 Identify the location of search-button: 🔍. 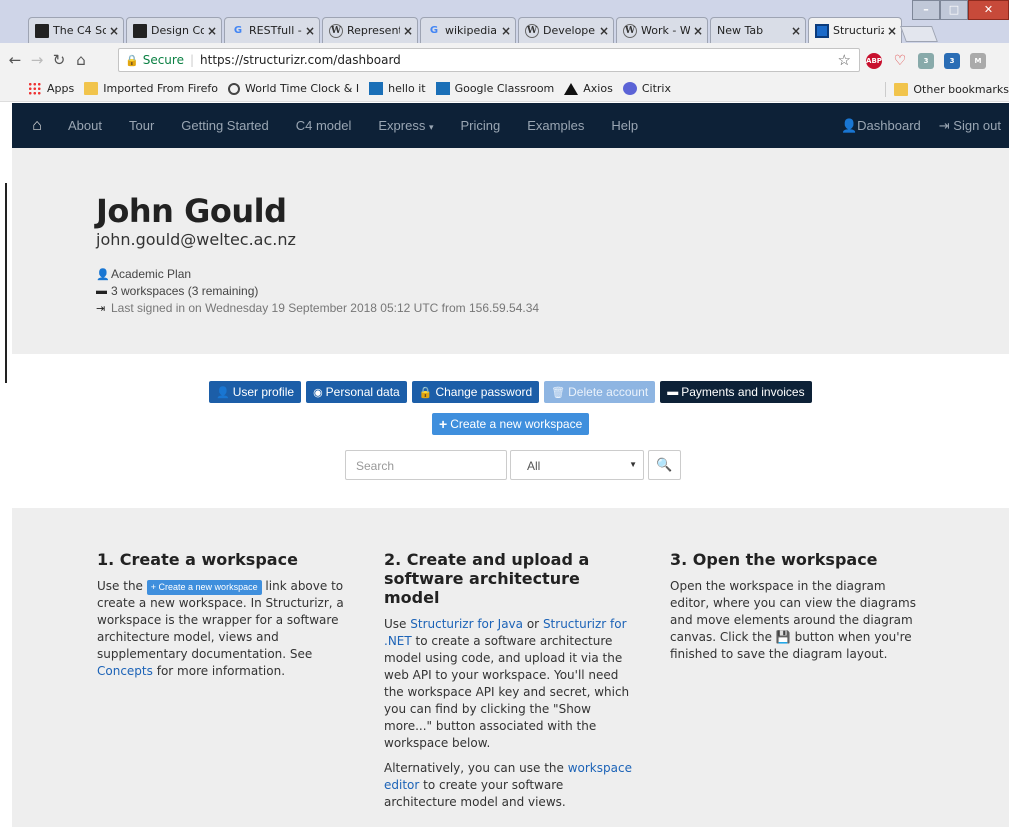
(664, 465).